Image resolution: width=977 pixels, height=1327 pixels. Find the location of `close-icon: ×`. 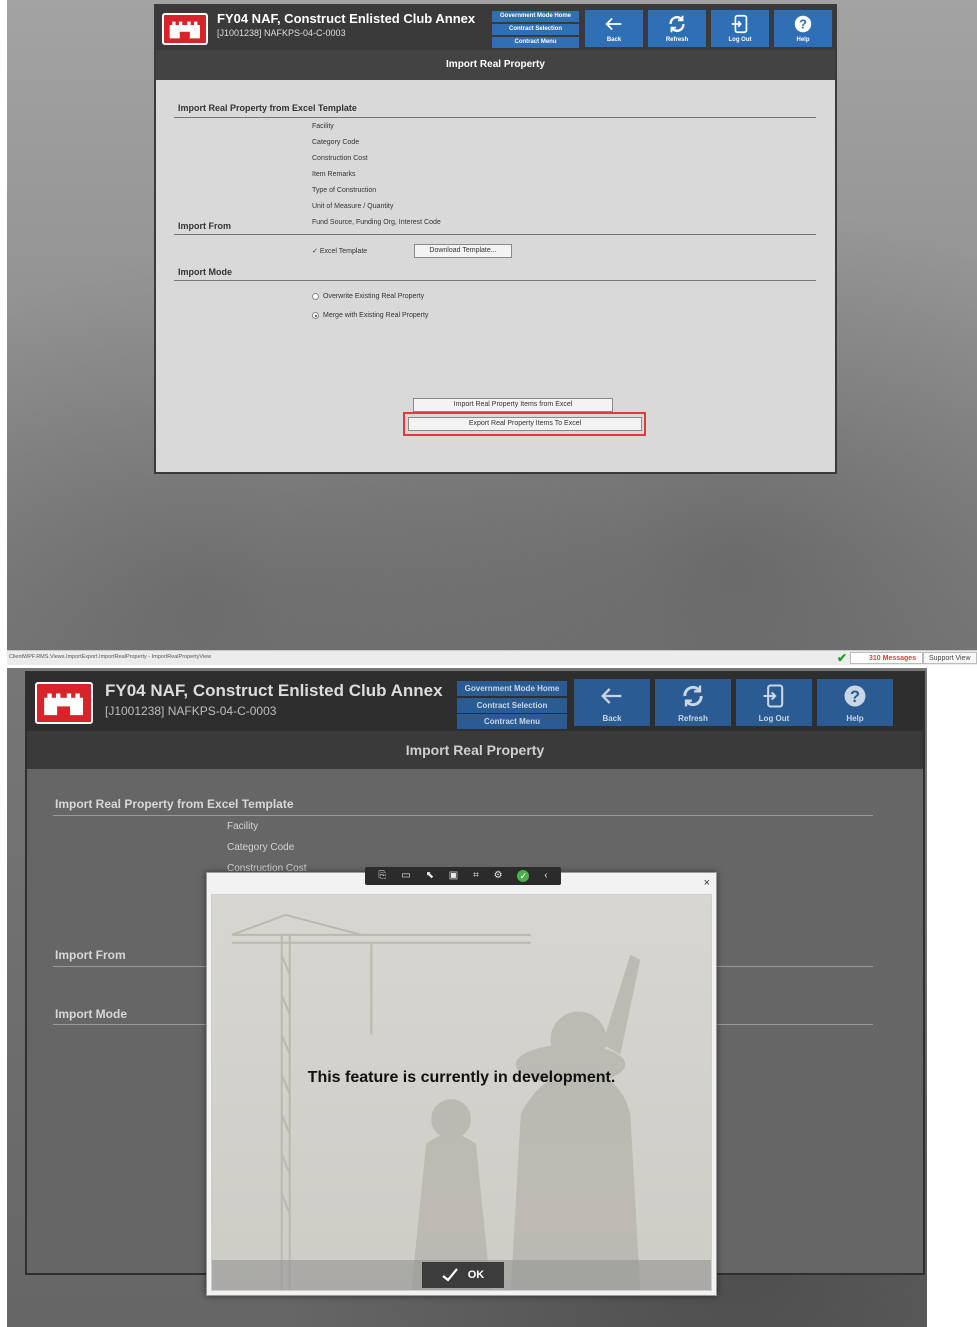

close-icon: × is located at coordinates (707, 883).